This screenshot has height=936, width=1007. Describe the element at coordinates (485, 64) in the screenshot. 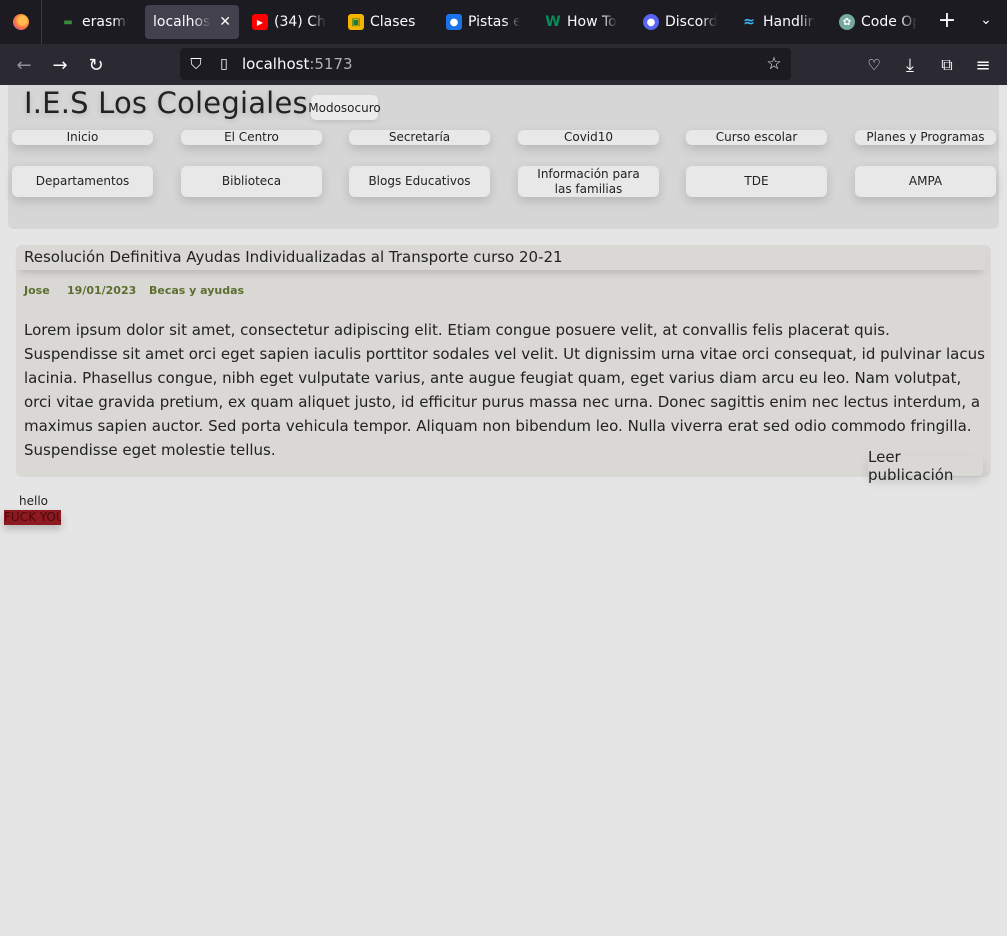

I see `url-bar: ⛉ ▯ localhost:5173 ☆` at that location.